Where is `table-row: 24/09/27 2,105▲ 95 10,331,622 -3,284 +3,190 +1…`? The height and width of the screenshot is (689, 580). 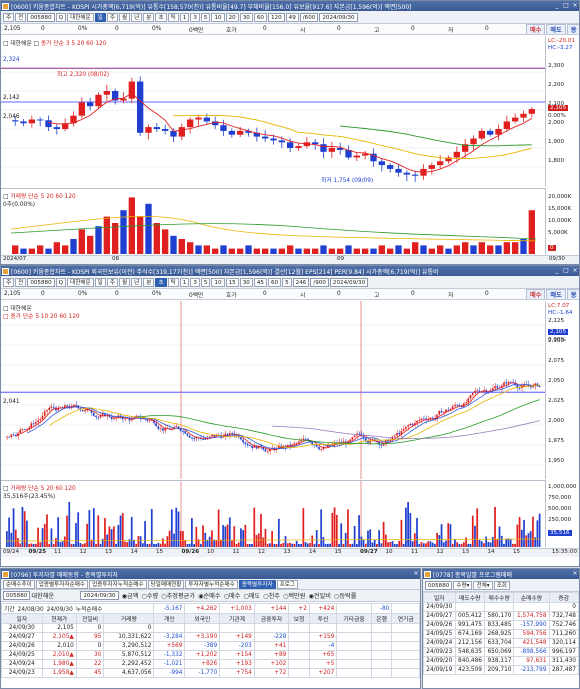 table-row: 24/09/27 2,105▲ 95 10,331,622 -3,284 +3,190 +1… is located at coordinates (210, 637).